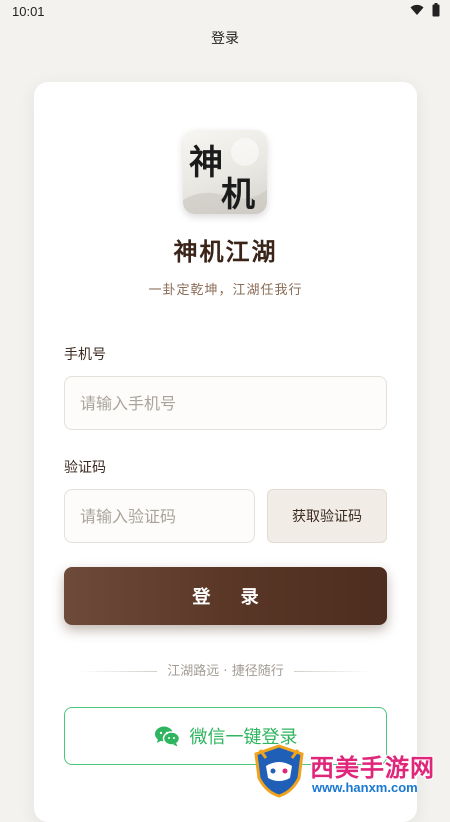 This screenshot has width=450, height=822. What do you see at coordinates (238, 194) in the screenshot?
I see `logo-char-2: 机` at bounding box center [238, 194].